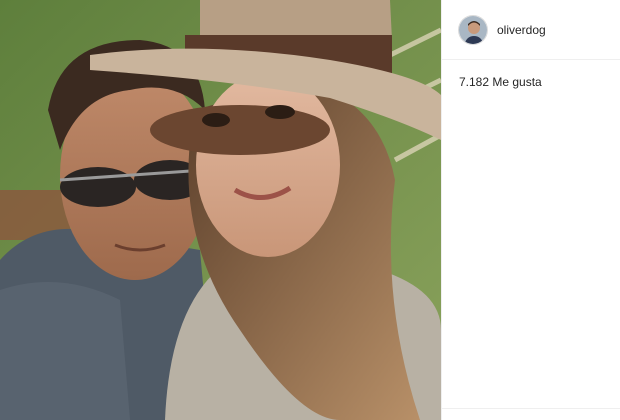 Image resolution: width=620 pixels, height=420 pixels. Describe the element at coordinates (521, 30) in the screenshot. I see `username-link: oliverdog` at that location.